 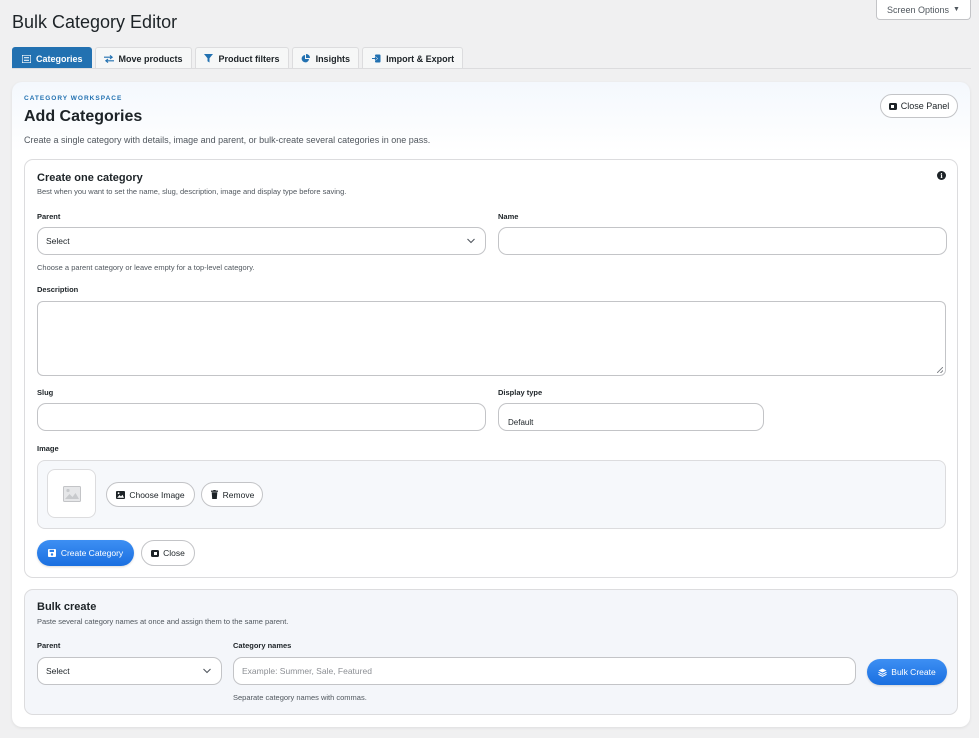 I want to click on display-type-select: Default, so click(x=631, y=417).